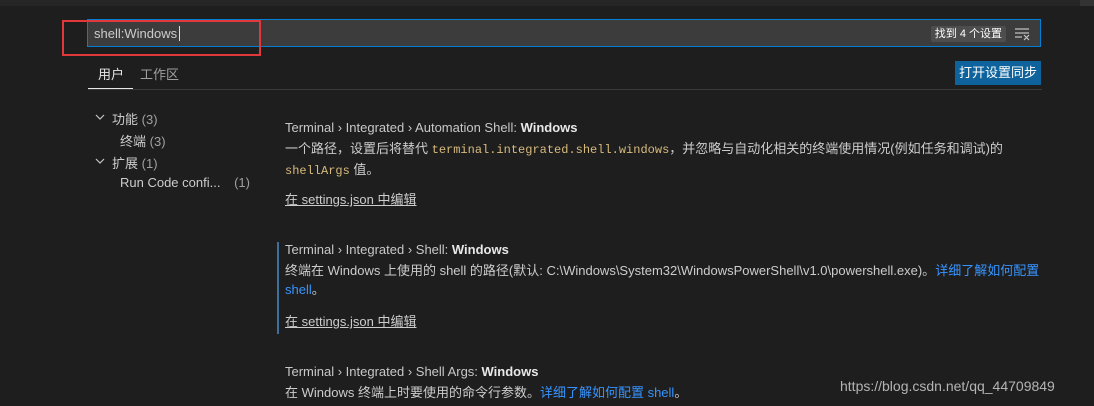 The image size is (1094, 406). Describe the element at coordinates (998, 73) in the screenshot. I see `open-settings-sync-button: 打开设置同步` at that location.